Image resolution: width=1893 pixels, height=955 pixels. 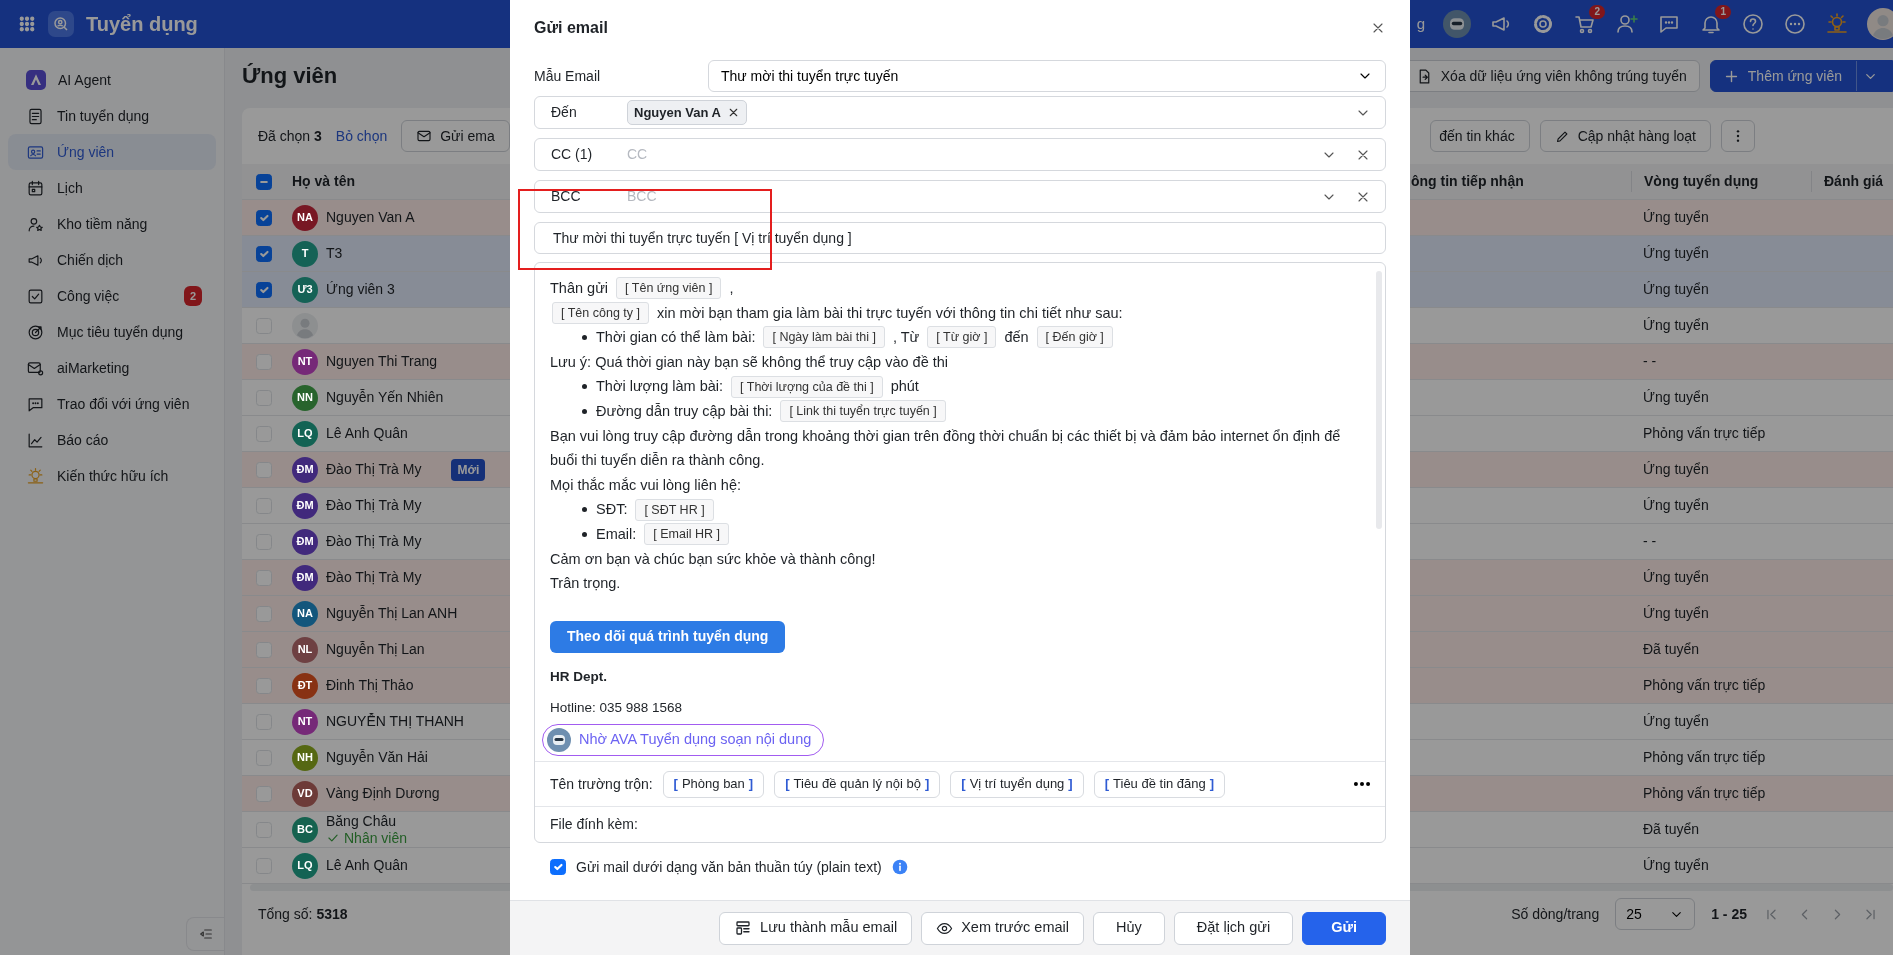 What do you see at coordinates (686, 534) in the screenshot?
I see `merge-field-tag: [ Email HR ]` at bounding box center [686, 534].